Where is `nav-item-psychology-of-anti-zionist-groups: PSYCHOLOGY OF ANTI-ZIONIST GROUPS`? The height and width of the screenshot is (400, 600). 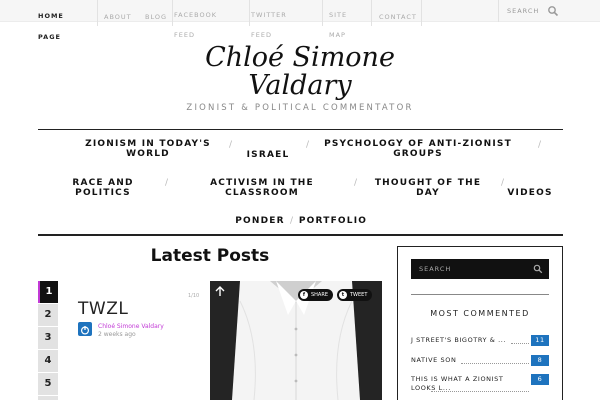 nav-item-psychology-of-anti-zionist-groups: PSYCHOLOGY OF ANTI-ZIONIST GROUPS is located at coordinates (418, 149).